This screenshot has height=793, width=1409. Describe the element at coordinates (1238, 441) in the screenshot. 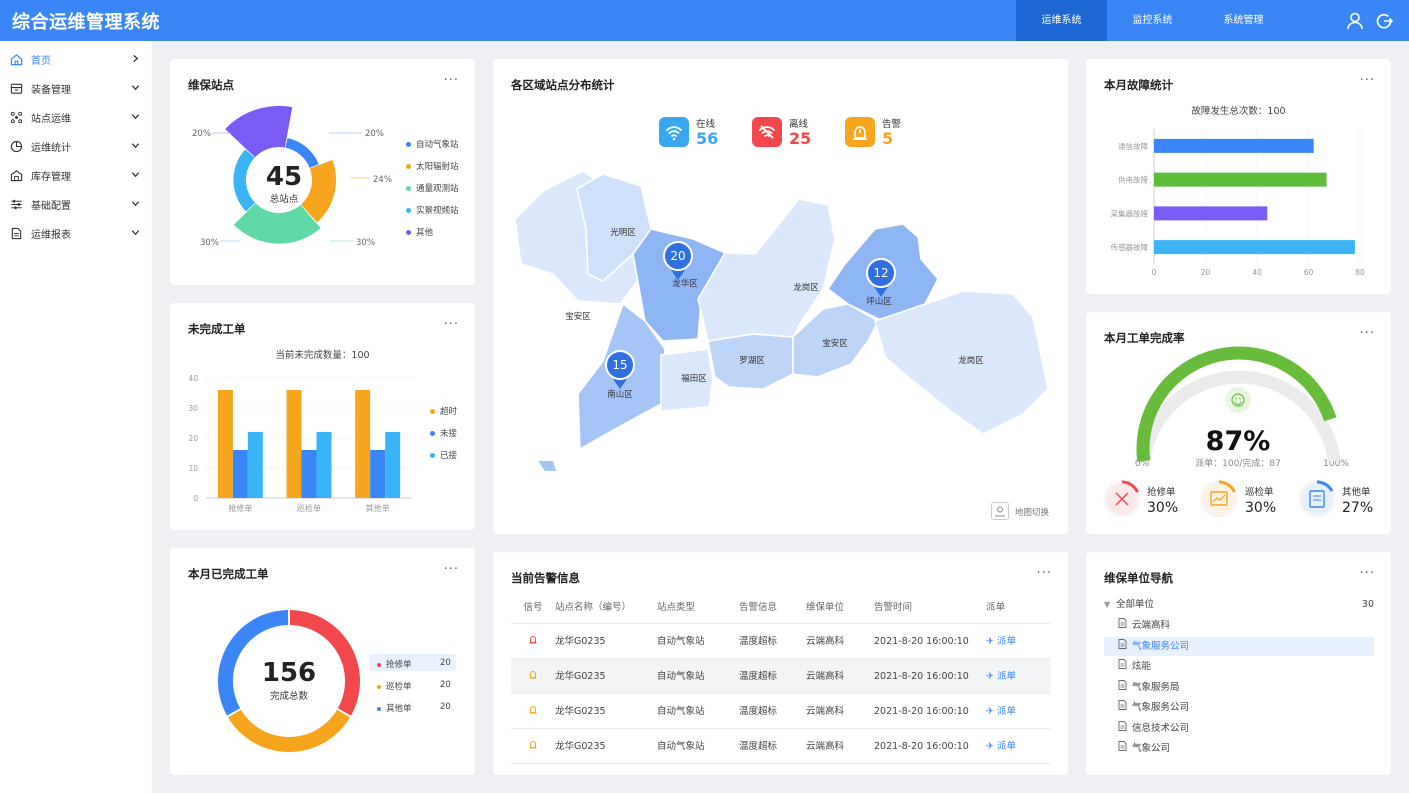

I see `completion-value: 87%` at that location.